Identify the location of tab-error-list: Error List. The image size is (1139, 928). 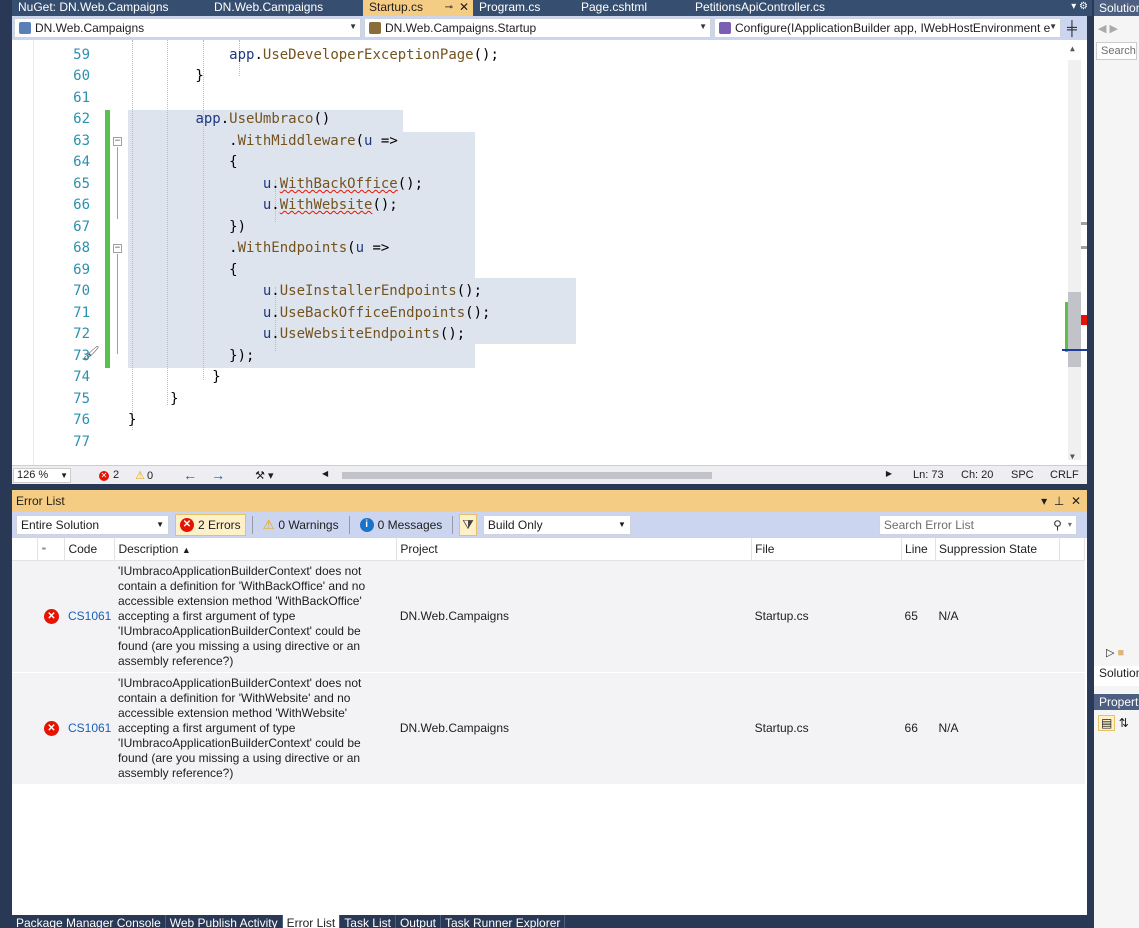
(311, 921).